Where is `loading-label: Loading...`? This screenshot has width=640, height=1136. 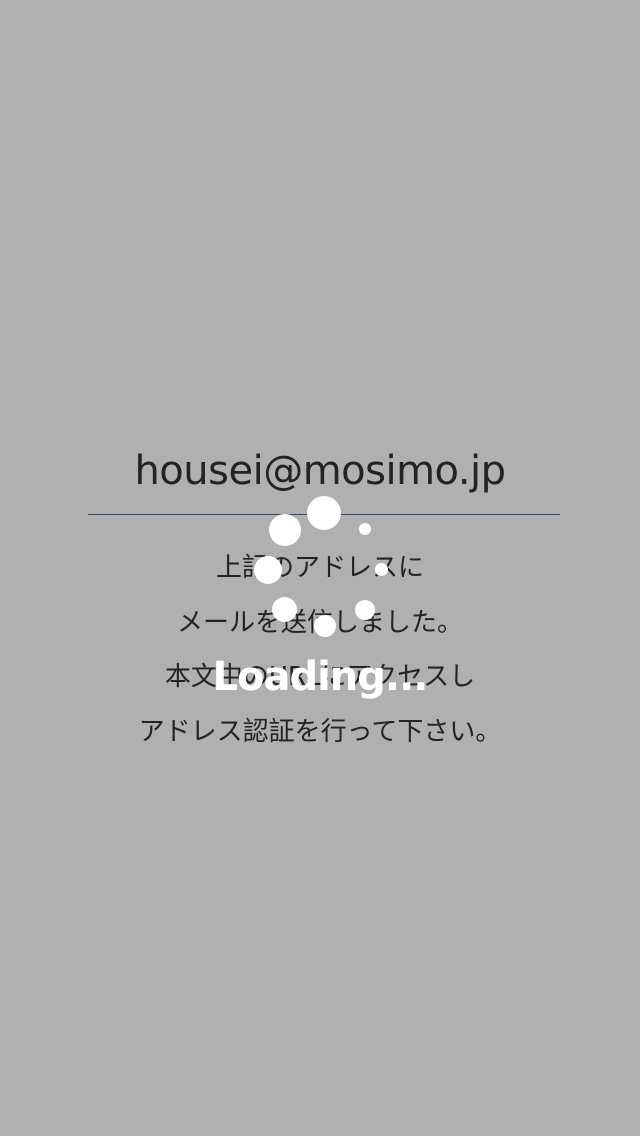
loading-label: Loading... is located at coordinates (320, 677).